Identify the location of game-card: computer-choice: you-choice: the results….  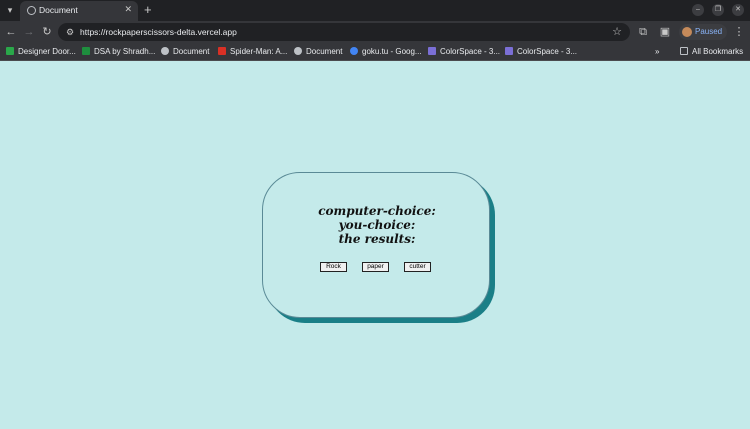
(376, 245).